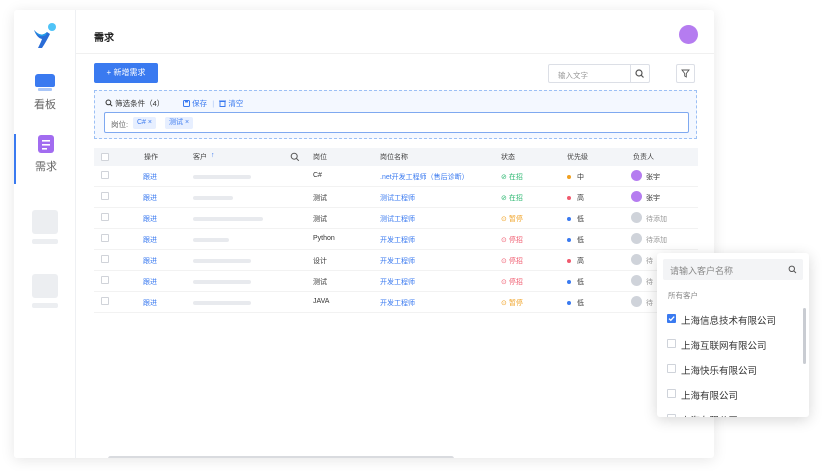 This screenshot has height=471, width=822. I want to click on search-icon, so click(639, 73).